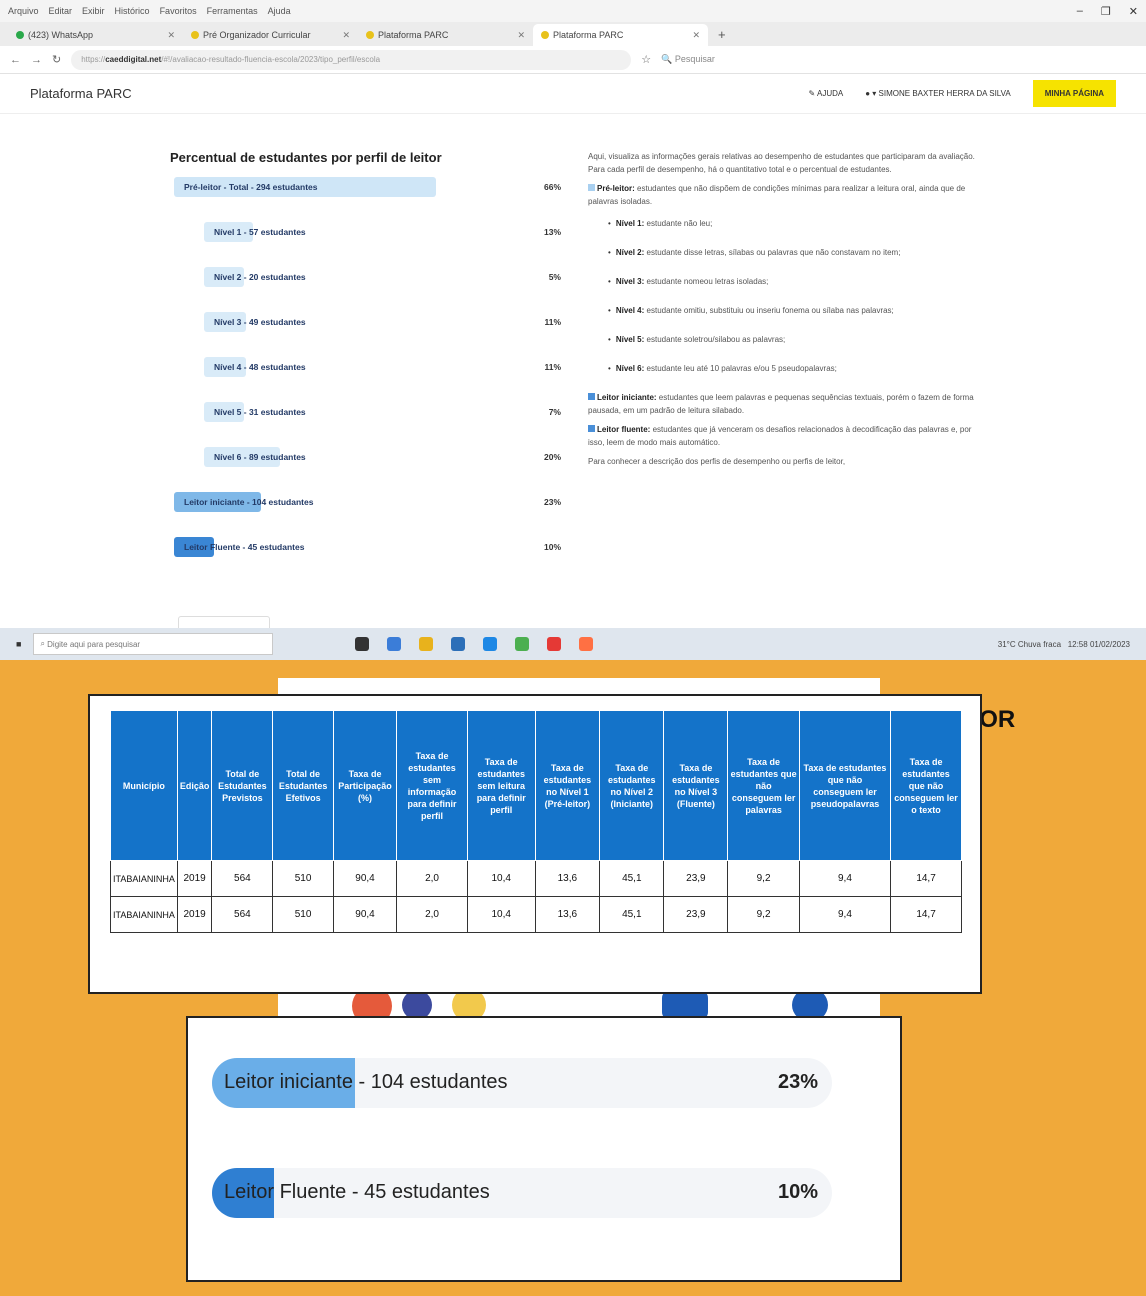 Image resolution: width=1146 pixels, height=1296 pixels. I want to click on table-cell: 9,4, so click(845, 914).